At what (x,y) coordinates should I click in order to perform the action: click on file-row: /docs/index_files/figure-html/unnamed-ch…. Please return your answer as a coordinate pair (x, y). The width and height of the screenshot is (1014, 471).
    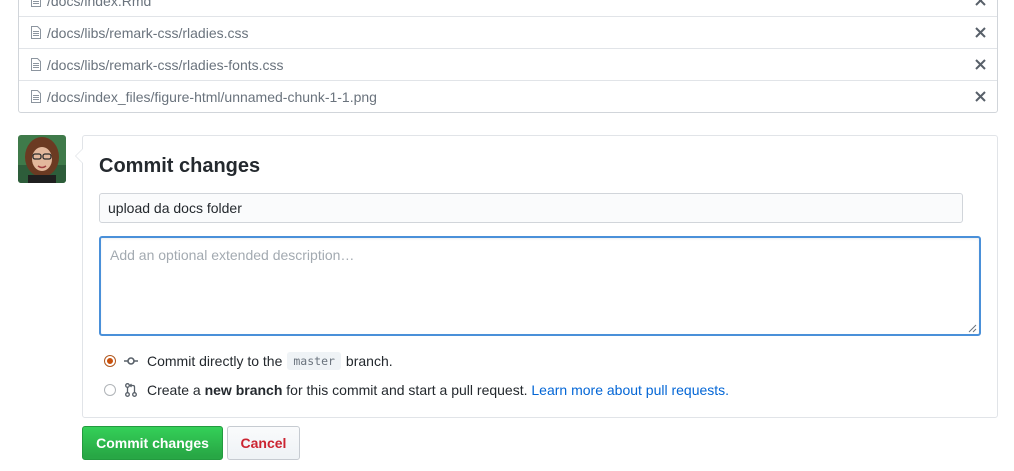
    Looking at the image, I should click on (508, 96).